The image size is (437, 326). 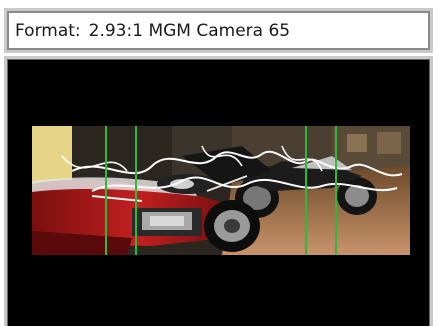 What do you see at coordinates (48, 30) in the screenshot?
I see `format-label: Format:` at bounding box center [48, 30].